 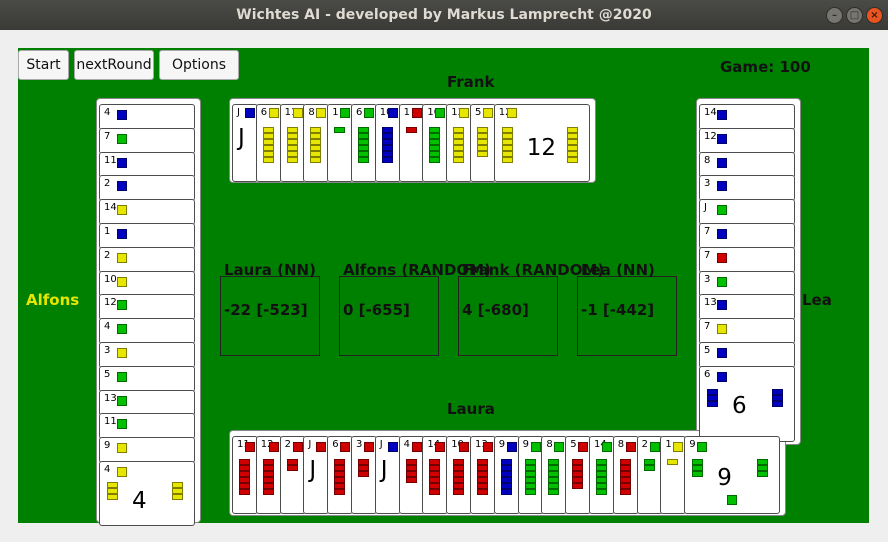 I want to click on card: J, so click(x=747, y=212).